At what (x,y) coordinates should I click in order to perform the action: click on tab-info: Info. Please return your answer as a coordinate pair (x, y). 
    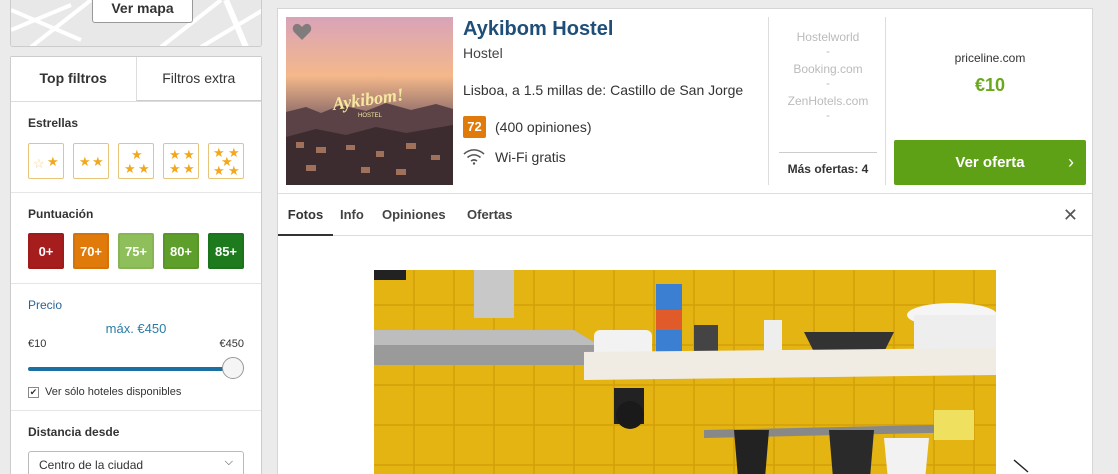
    Looking at the image, I should click on (352, 215).